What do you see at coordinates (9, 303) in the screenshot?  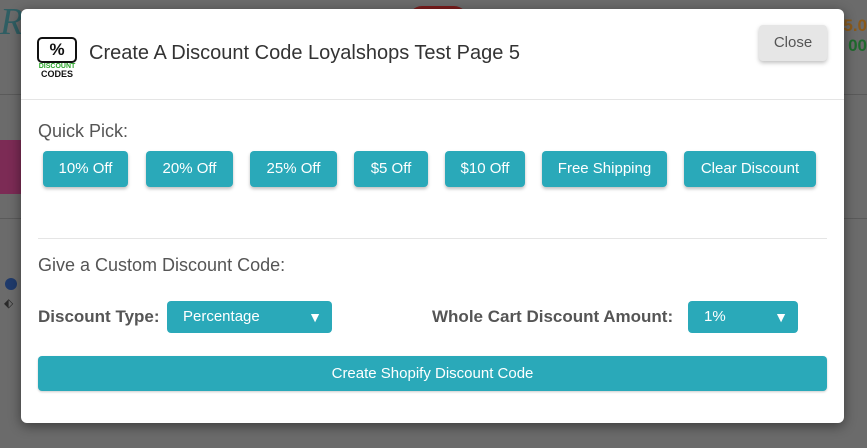 I see `tag-icon: ⬖` at bounding box center [9, 303].